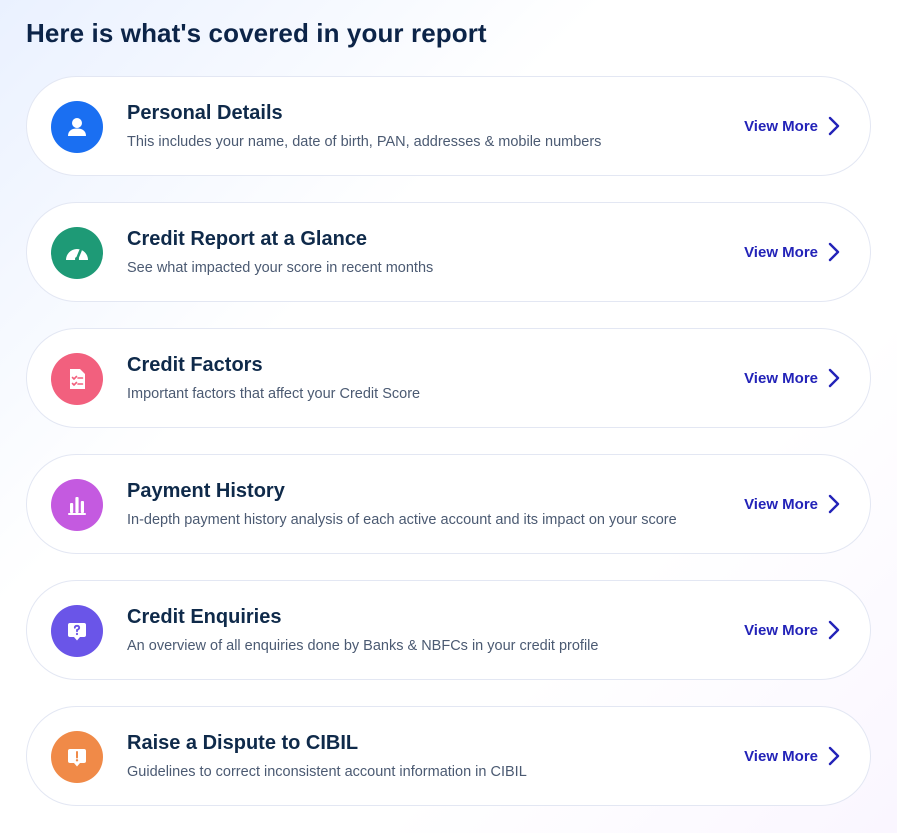 The width and height of the screenshot is (897, 833). I want to click on user-icon, so click(77, 127).